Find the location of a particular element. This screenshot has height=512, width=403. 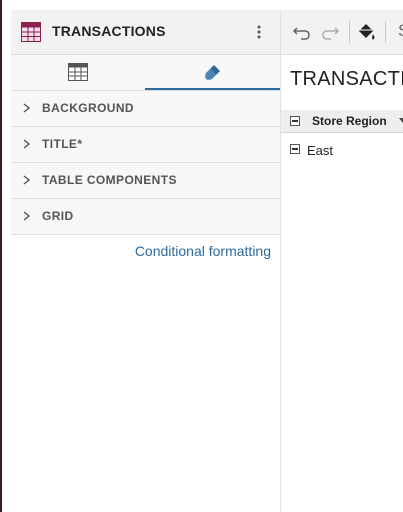

panel-header: TRANSACTIONS is located at coordinates (145, 32).